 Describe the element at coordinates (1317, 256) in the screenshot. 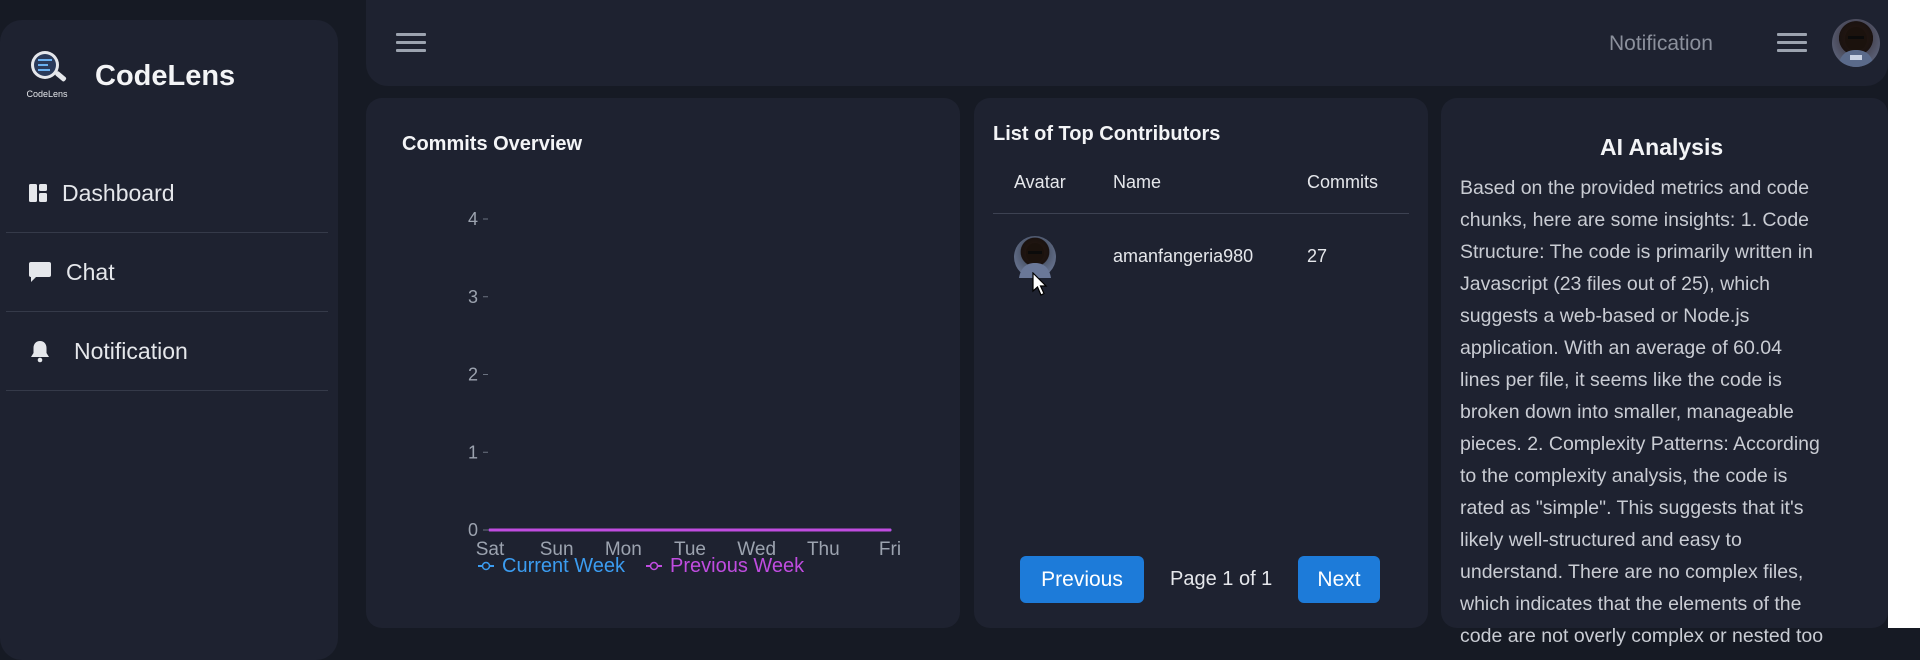

I see `contributor-commits: 27` at that location.